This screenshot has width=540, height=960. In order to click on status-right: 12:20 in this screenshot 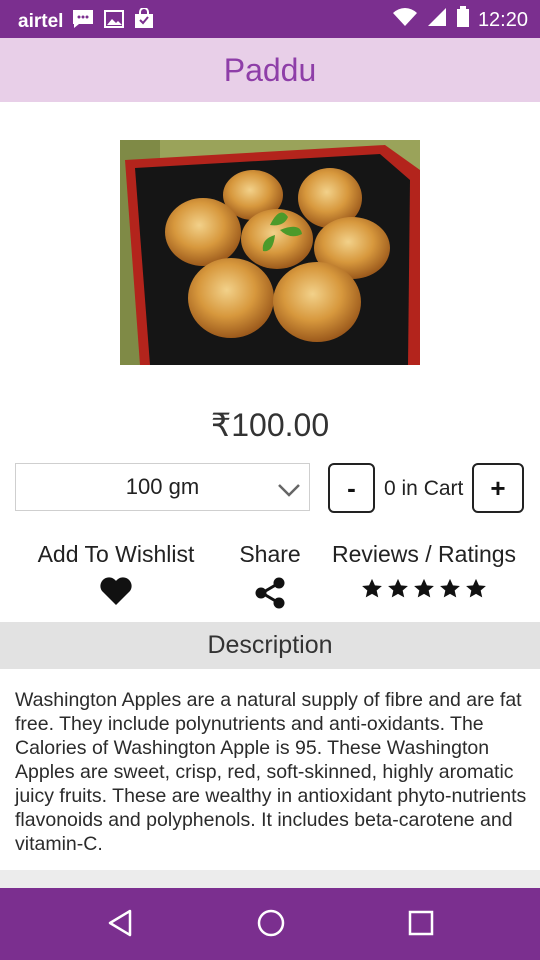, I will do `click(460, 20)`.